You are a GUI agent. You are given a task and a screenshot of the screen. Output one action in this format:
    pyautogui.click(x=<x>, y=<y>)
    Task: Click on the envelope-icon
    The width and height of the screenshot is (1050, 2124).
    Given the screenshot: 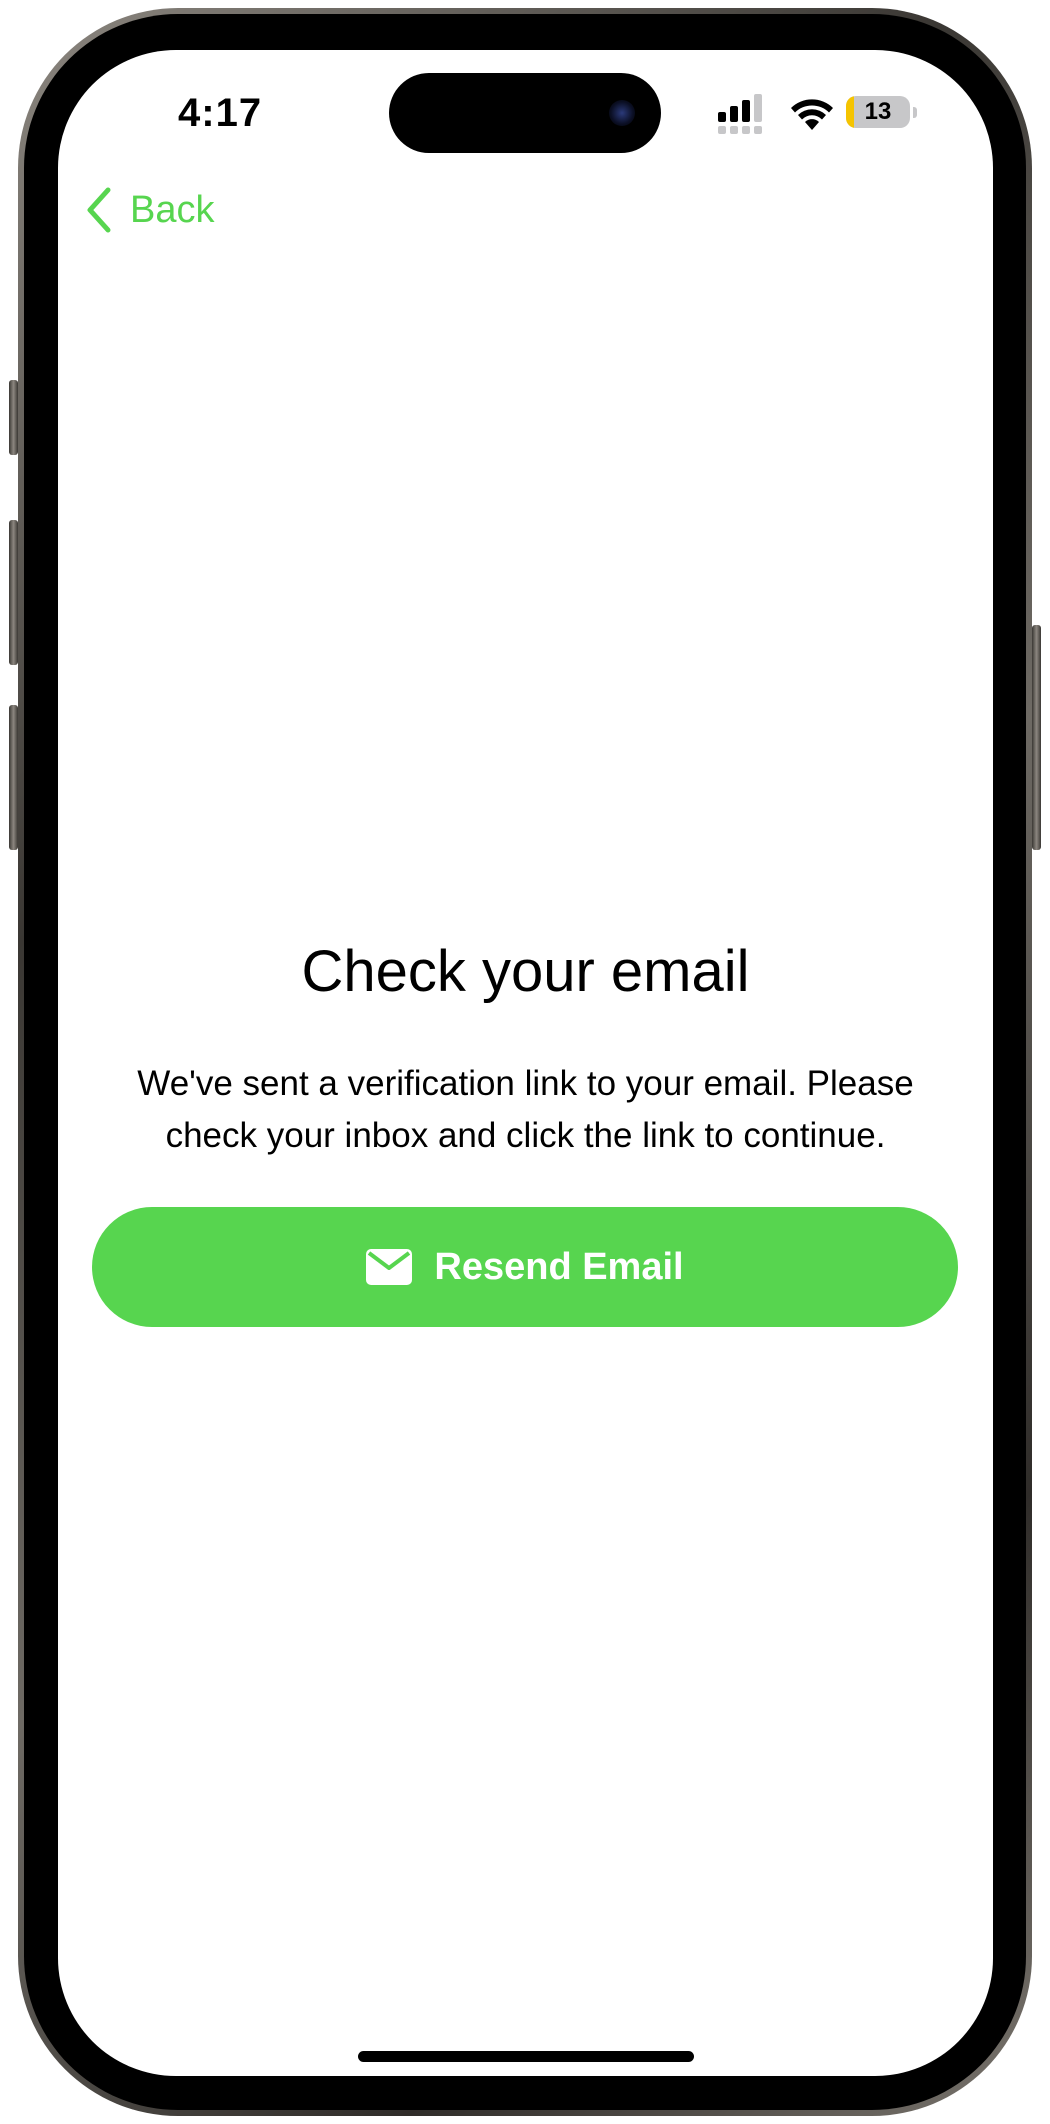 What is the action you would take?
    pyautogui.click(x=389, y=1267)
    